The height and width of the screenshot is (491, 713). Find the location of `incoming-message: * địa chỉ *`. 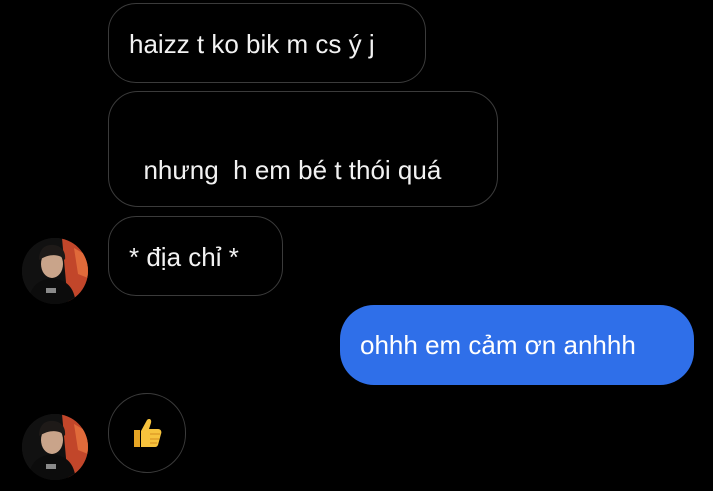

incoming-message: * địa chỉ * is located at coordinates (195, 256).